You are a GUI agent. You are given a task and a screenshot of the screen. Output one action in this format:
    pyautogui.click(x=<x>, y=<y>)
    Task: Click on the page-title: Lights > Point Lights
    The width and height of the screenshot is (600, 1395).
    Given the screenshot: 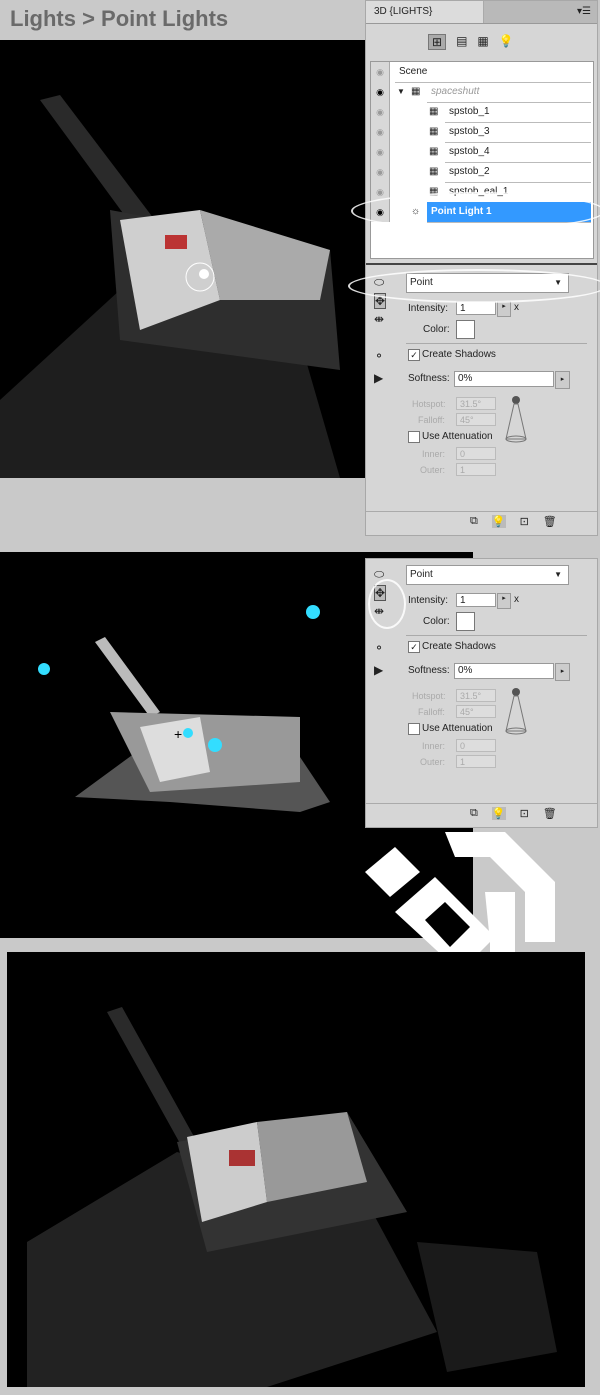 What is the action you would take?
    pyautogui.click(x=119, y=18)
    